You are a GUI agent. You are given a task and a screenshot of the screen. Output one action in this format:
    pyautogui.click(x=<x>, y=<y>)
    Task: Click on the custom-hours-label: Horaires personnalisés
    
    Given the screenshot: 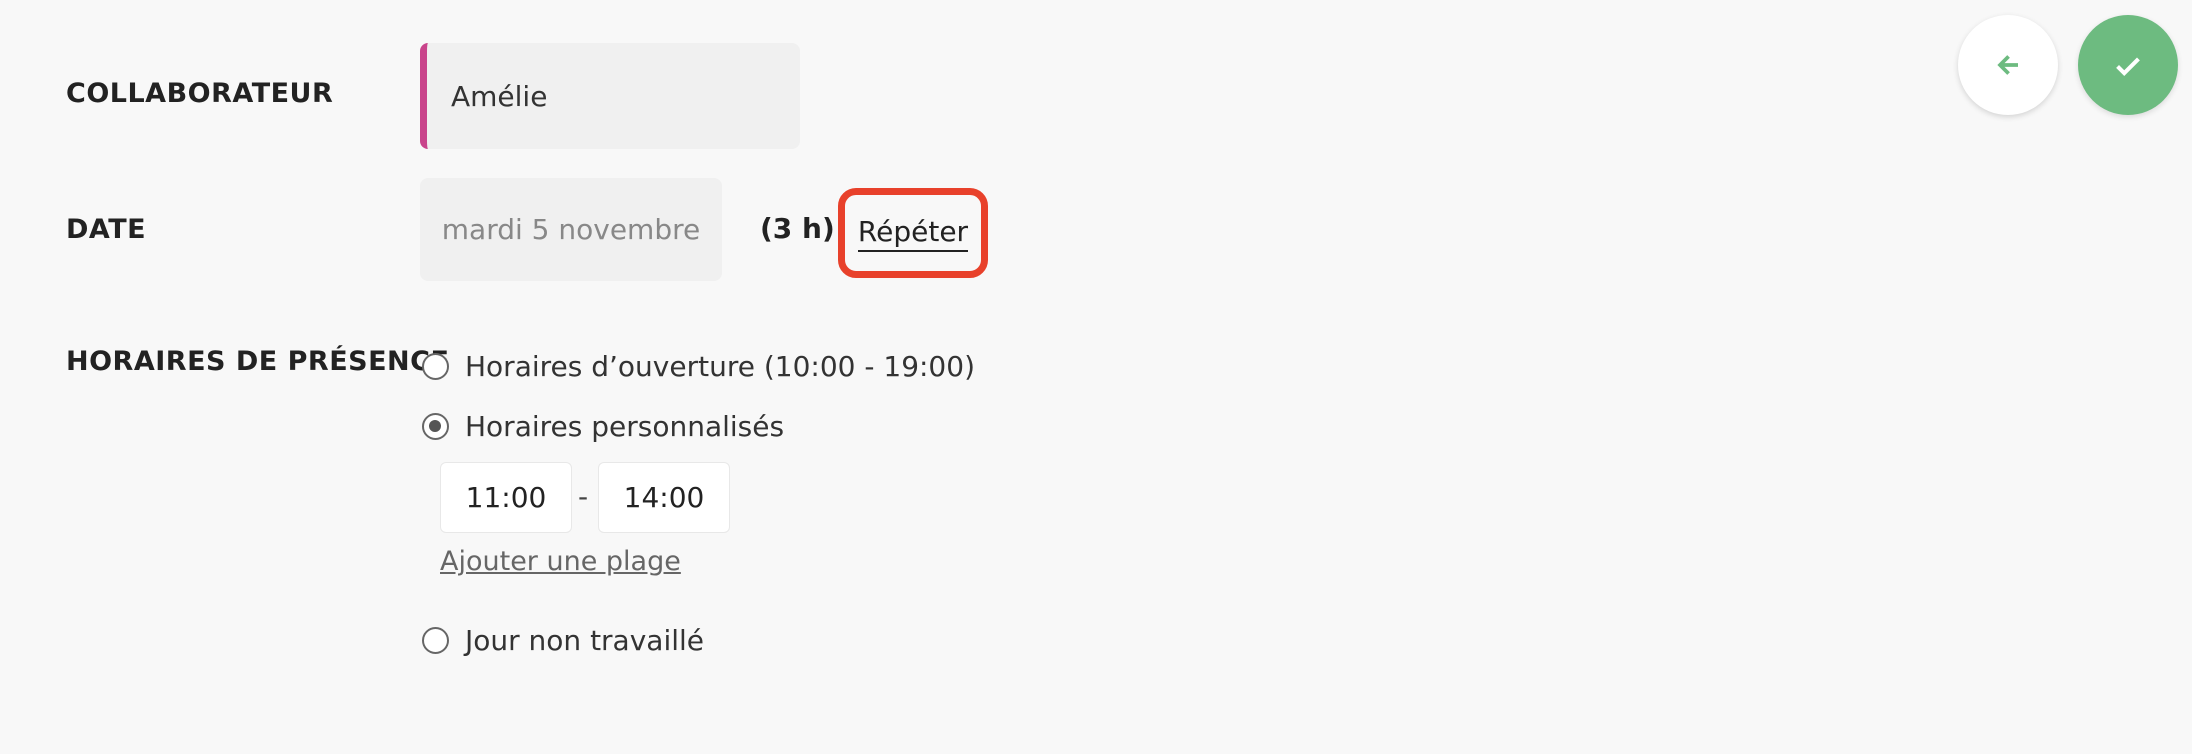 What is the action you would take?
    pyautogui.click(x=625, y=426)
    